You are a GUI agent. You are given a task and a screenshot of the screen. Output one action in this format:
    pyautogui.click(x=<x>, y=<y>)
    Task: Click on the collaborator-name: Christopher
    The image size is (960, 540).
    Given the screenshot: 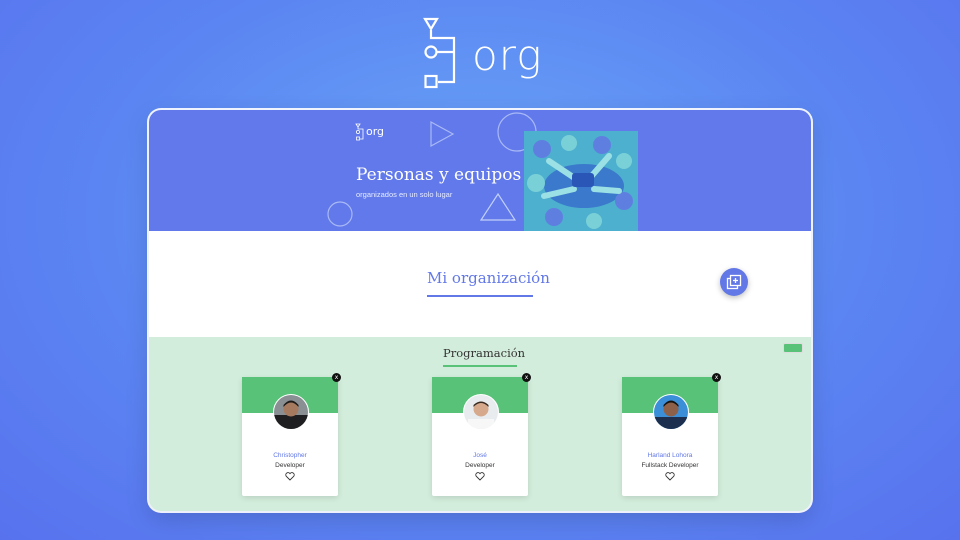 What is the action you would take?
    pyautogui.click(x=290, y=455)
    